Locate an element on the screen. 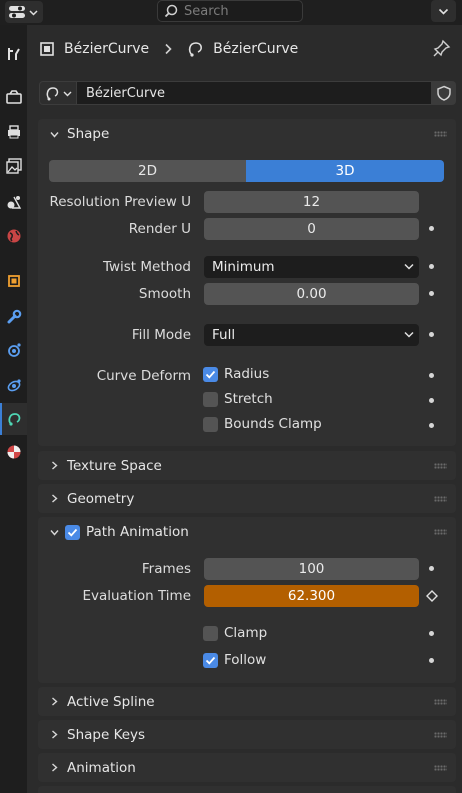  datablock-browse-button is located at coordinates (58, 93).